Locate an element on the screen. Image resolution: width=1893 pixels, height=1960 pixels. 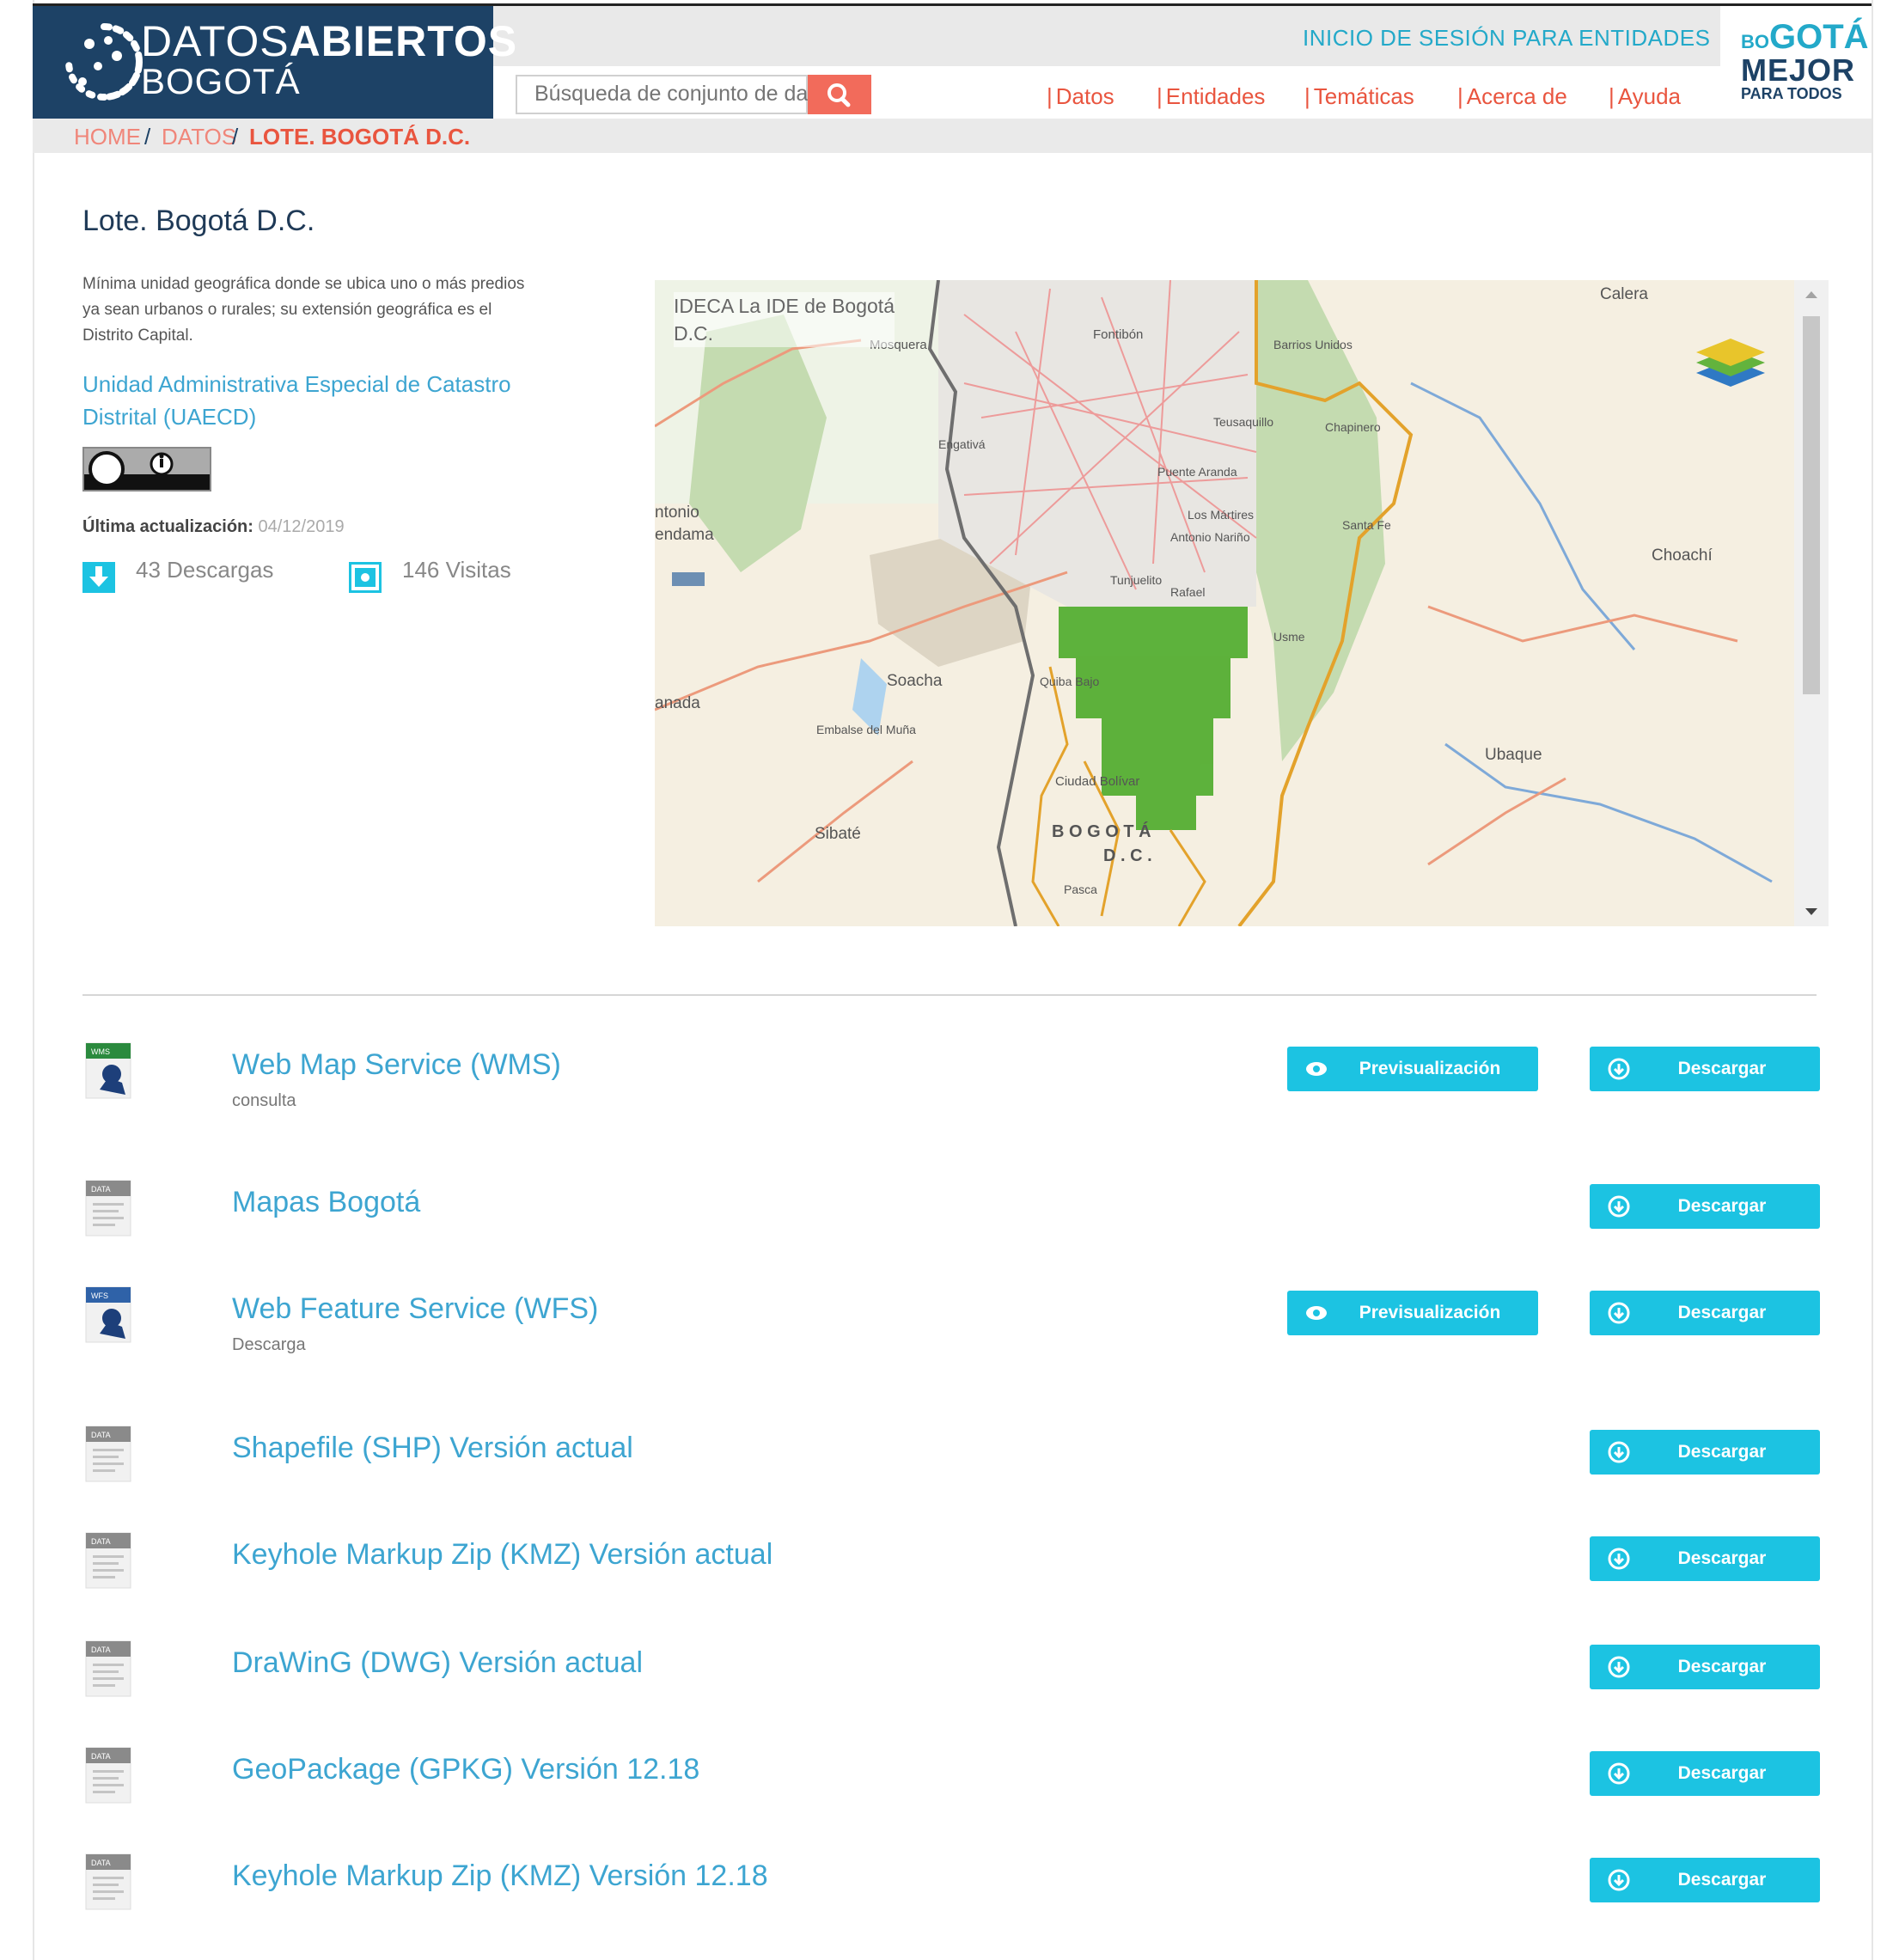
nav-entidades: | Entidades is located at coordinates (1211, 96).